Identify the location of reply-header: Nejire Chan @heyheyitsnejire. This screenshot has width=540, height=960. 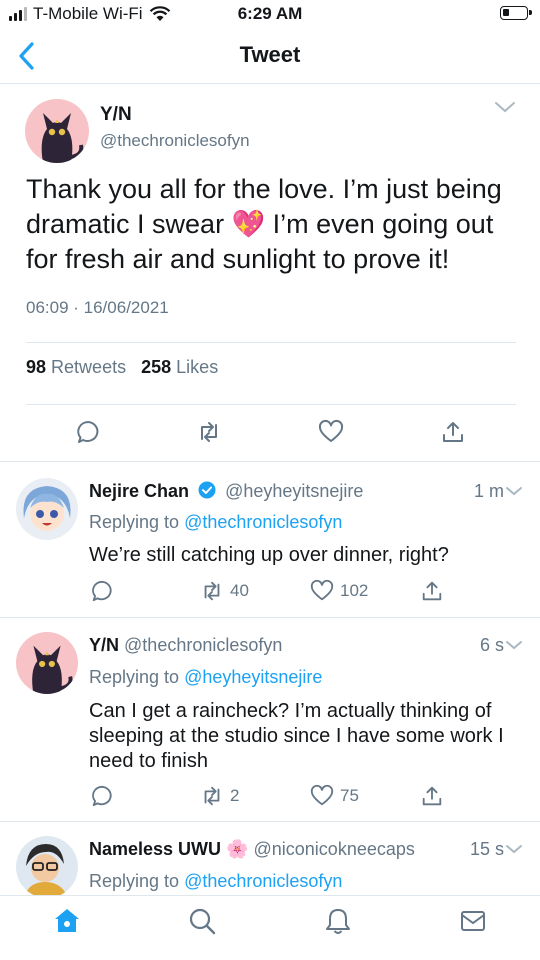
(226, 491).